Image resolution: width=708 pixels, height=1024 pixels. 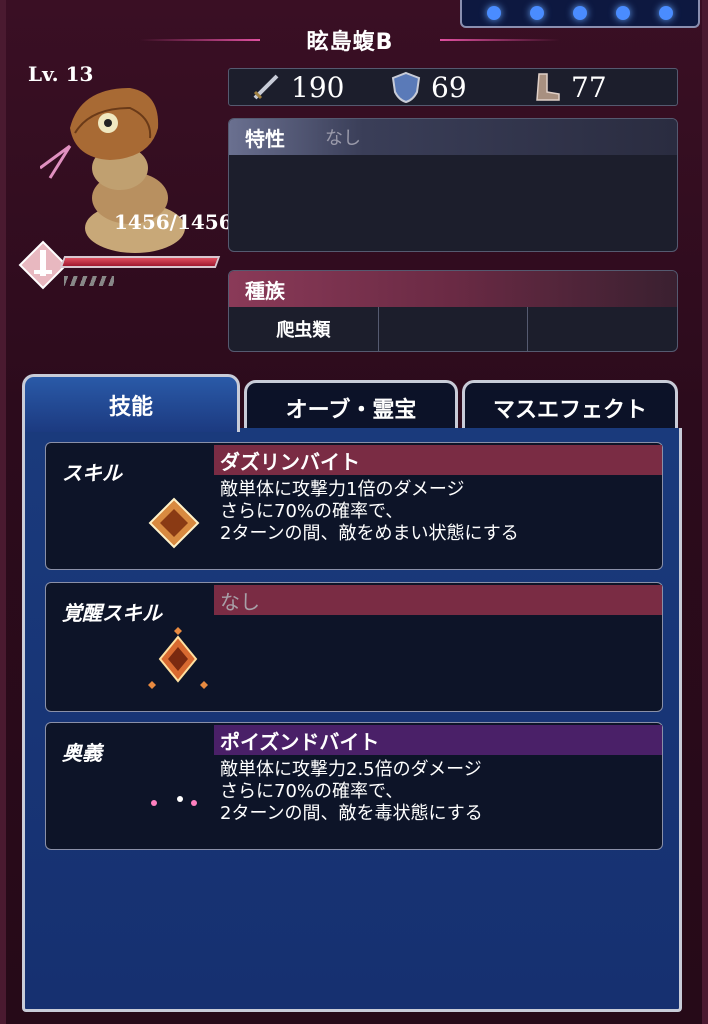 I want to click on hp-bar, so click(x=140, y=262).